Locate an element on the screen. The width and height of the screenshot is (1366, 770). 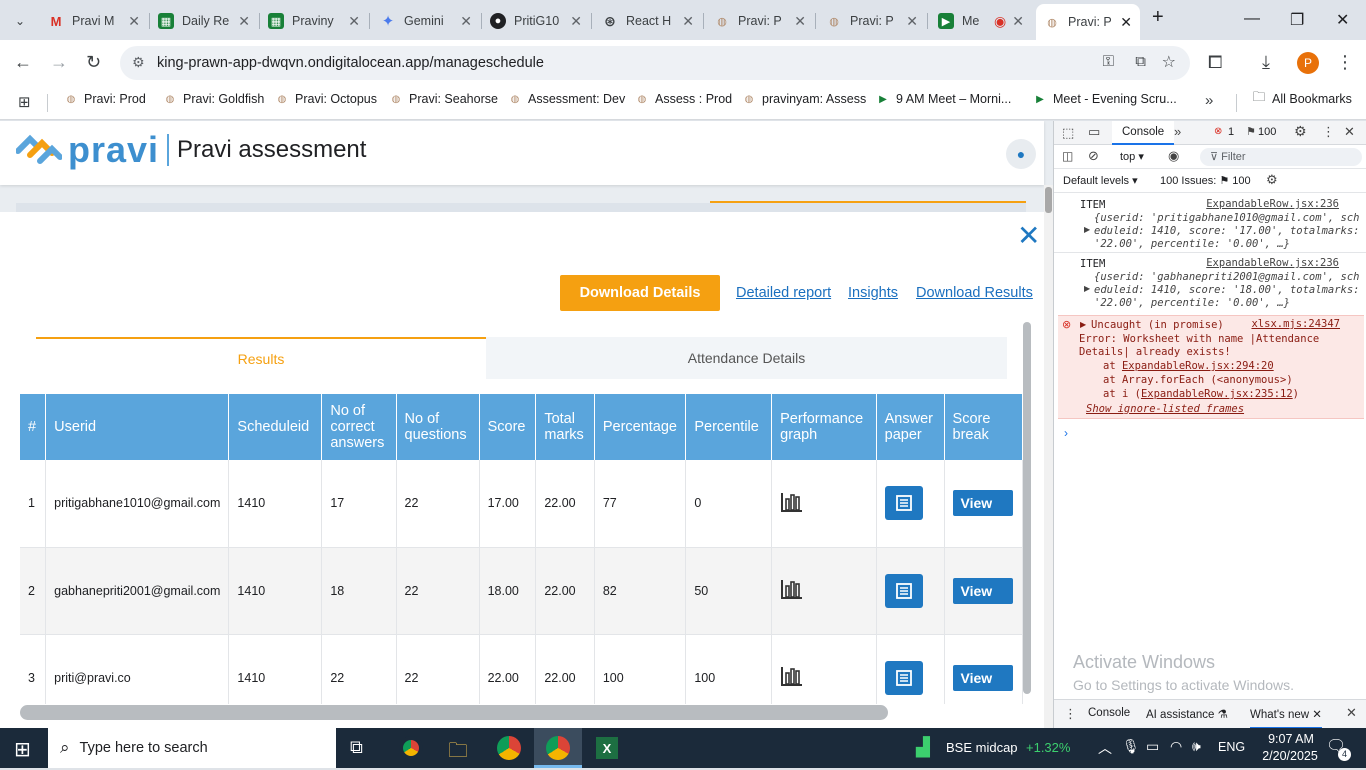
live-expression-icon: ◉ is located at coordinates (1173, 156).